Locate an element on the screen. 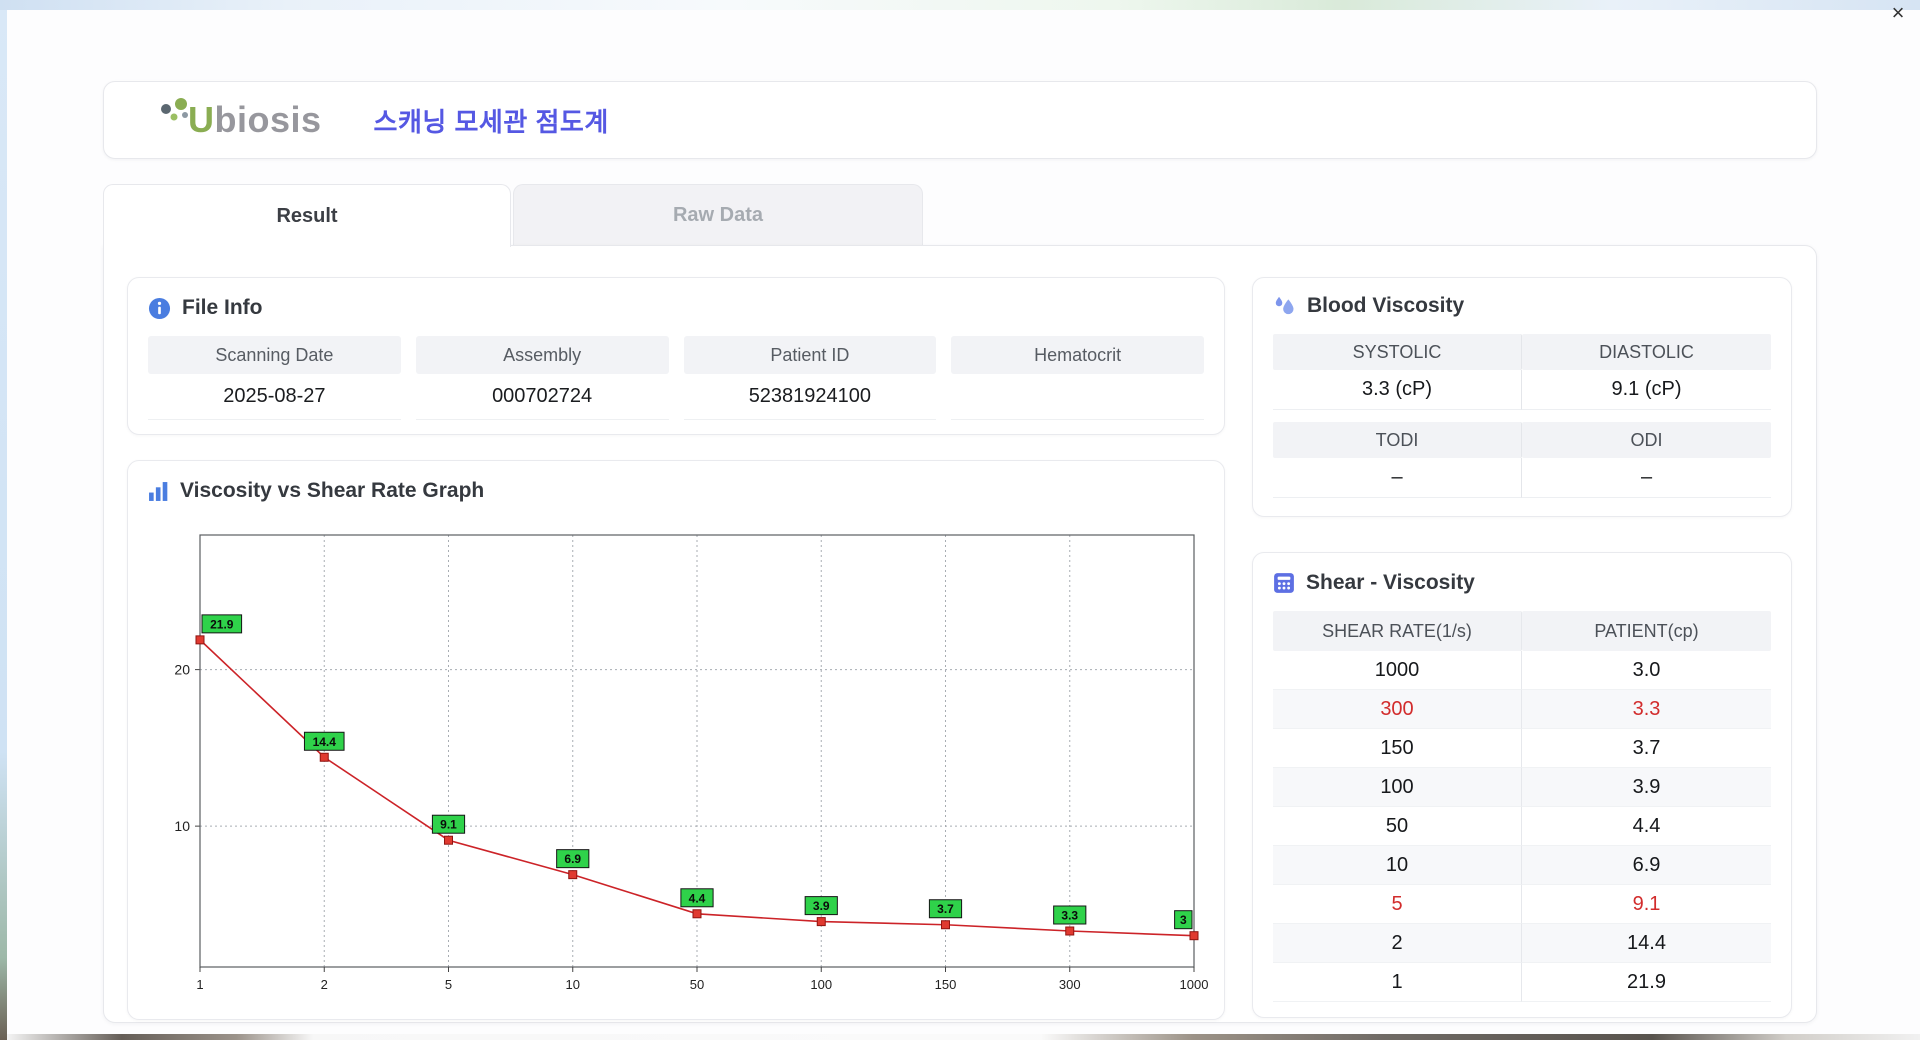 Image resolution: width=1920 pixels, height=1040 pixels. graph-title-row: Viscosity vs Shear Rate Graph is located at coordinates (676, 491).